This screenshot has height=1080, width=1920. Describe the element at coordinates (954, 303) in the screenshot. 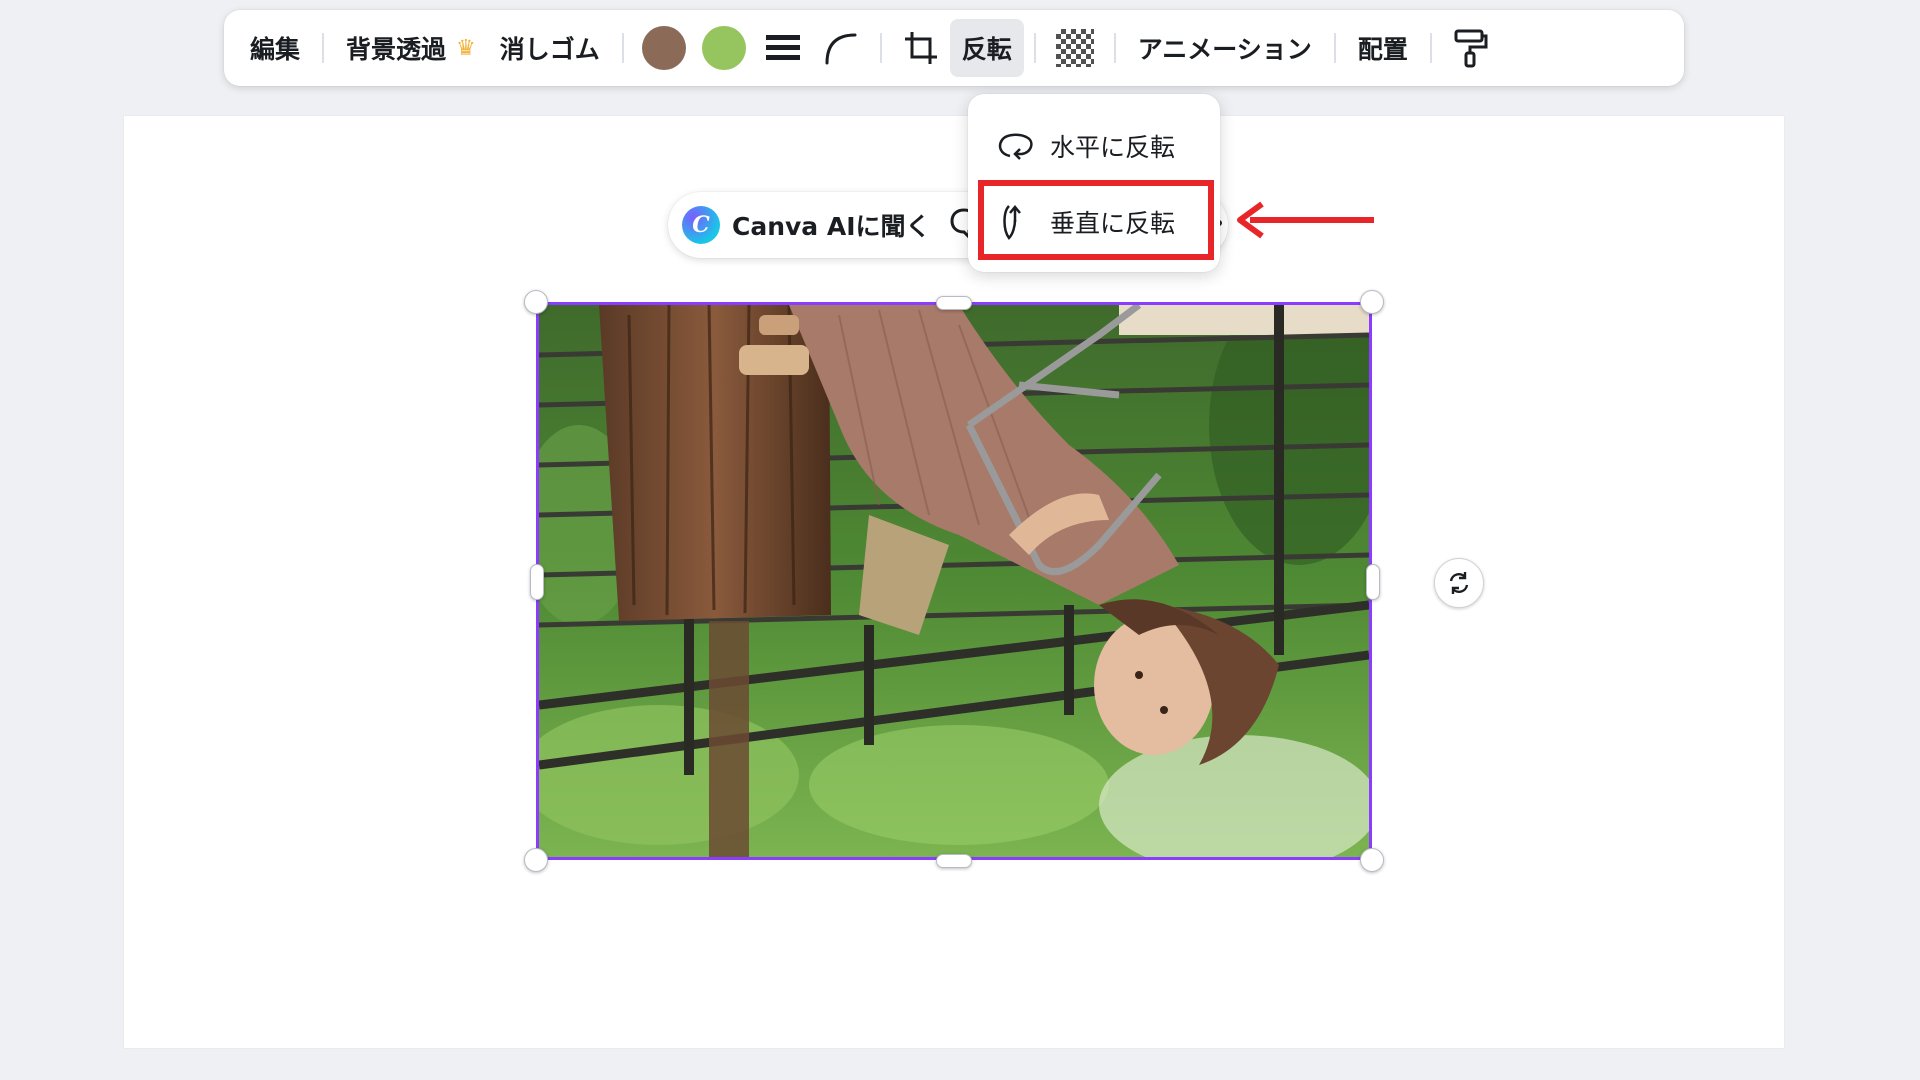

I see `resize-handle-top` at that location.